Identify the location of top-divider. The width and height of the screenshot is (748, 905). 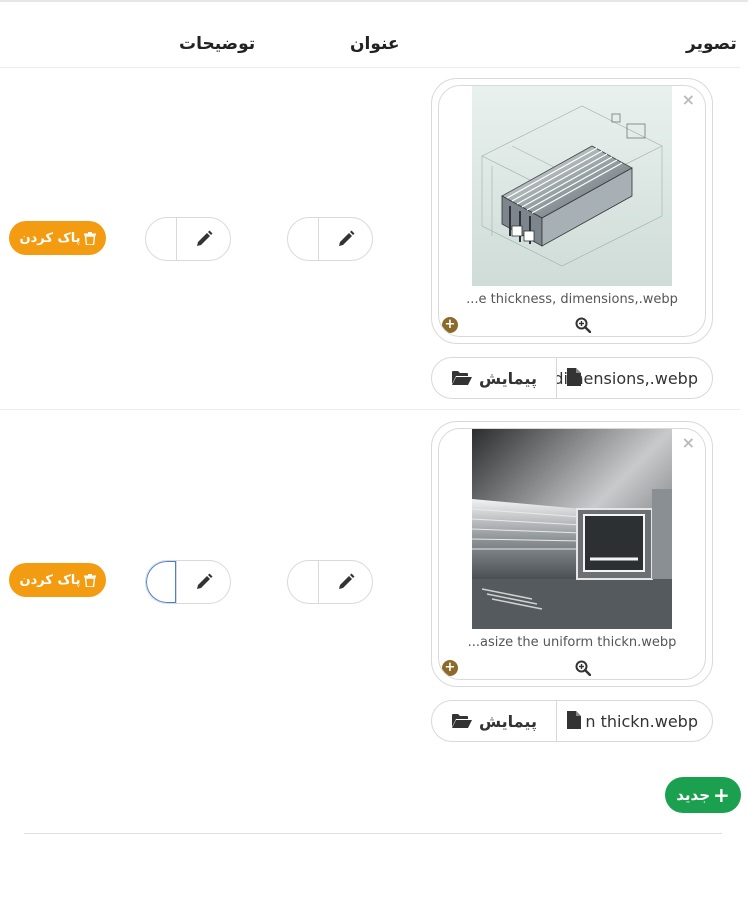
(374, 1).